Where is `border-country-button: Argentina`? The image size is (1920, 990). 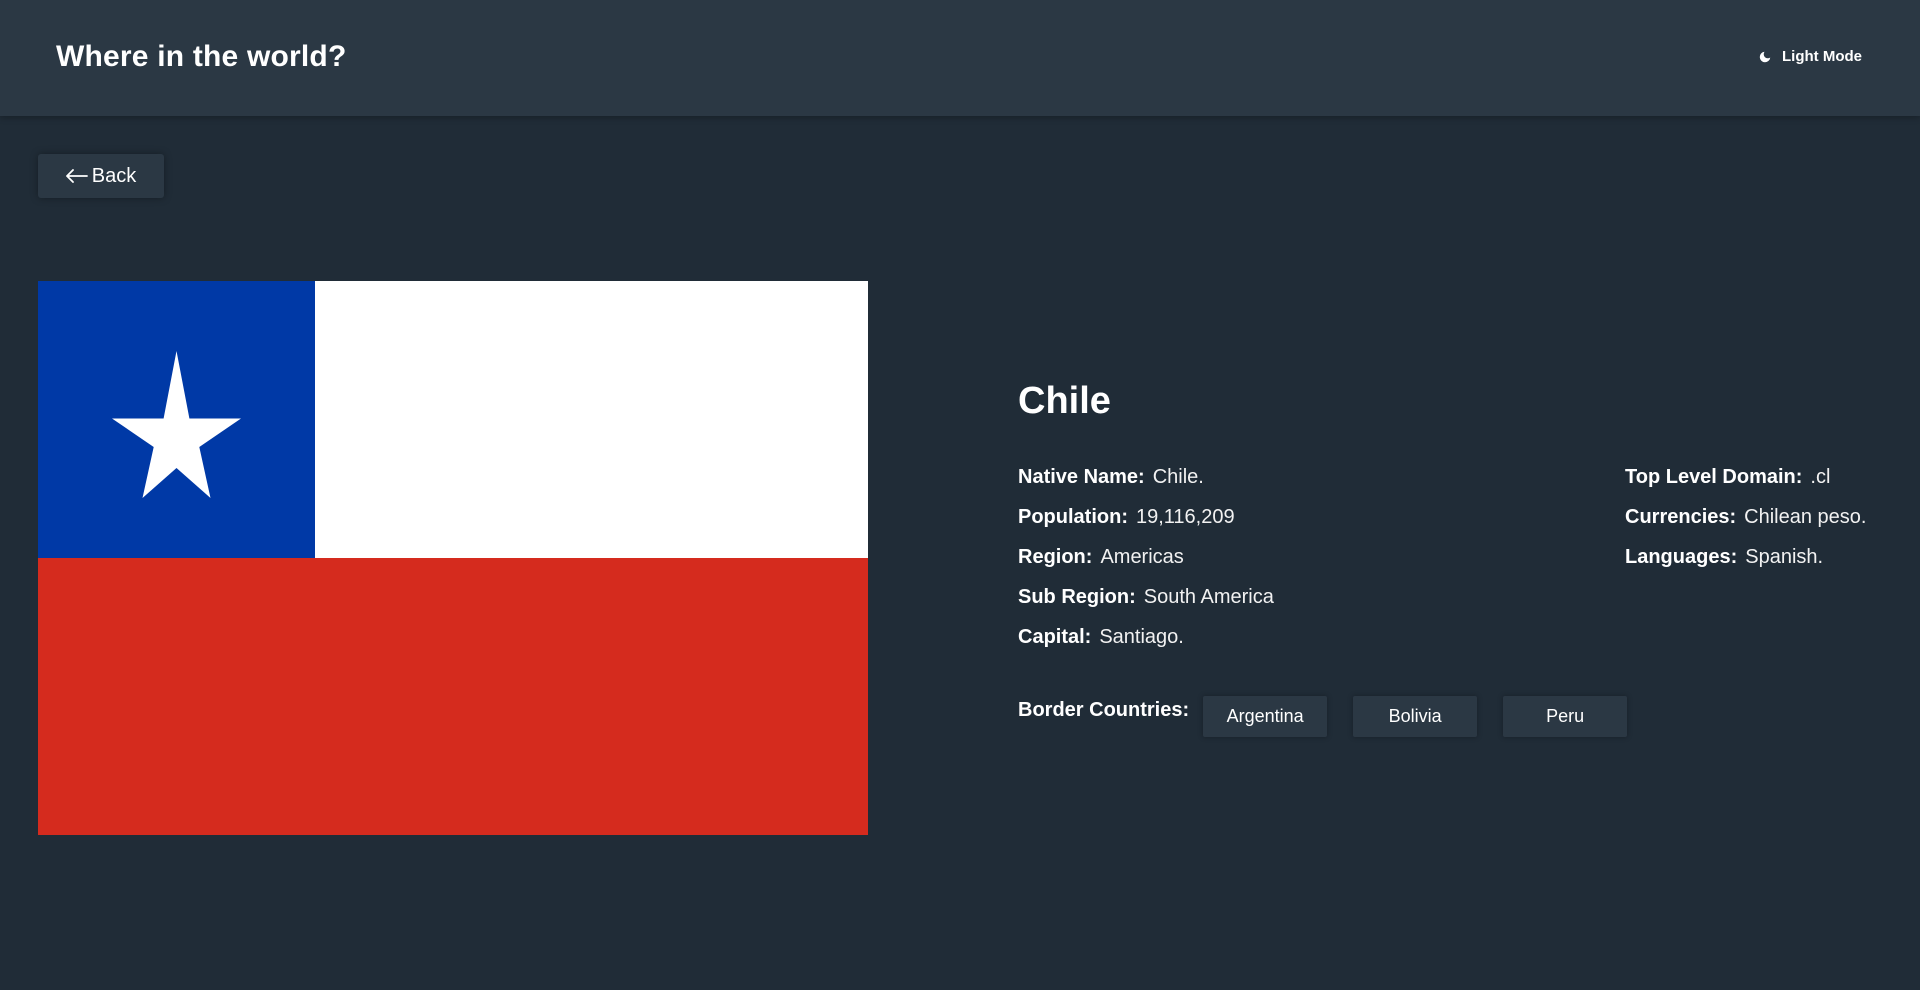 border-country-button: Argentina is located at coordinates (1265, 716).